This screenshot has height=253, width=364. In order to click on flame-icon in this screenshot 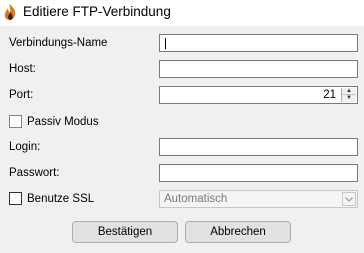, I will do `click(10, 12)`.